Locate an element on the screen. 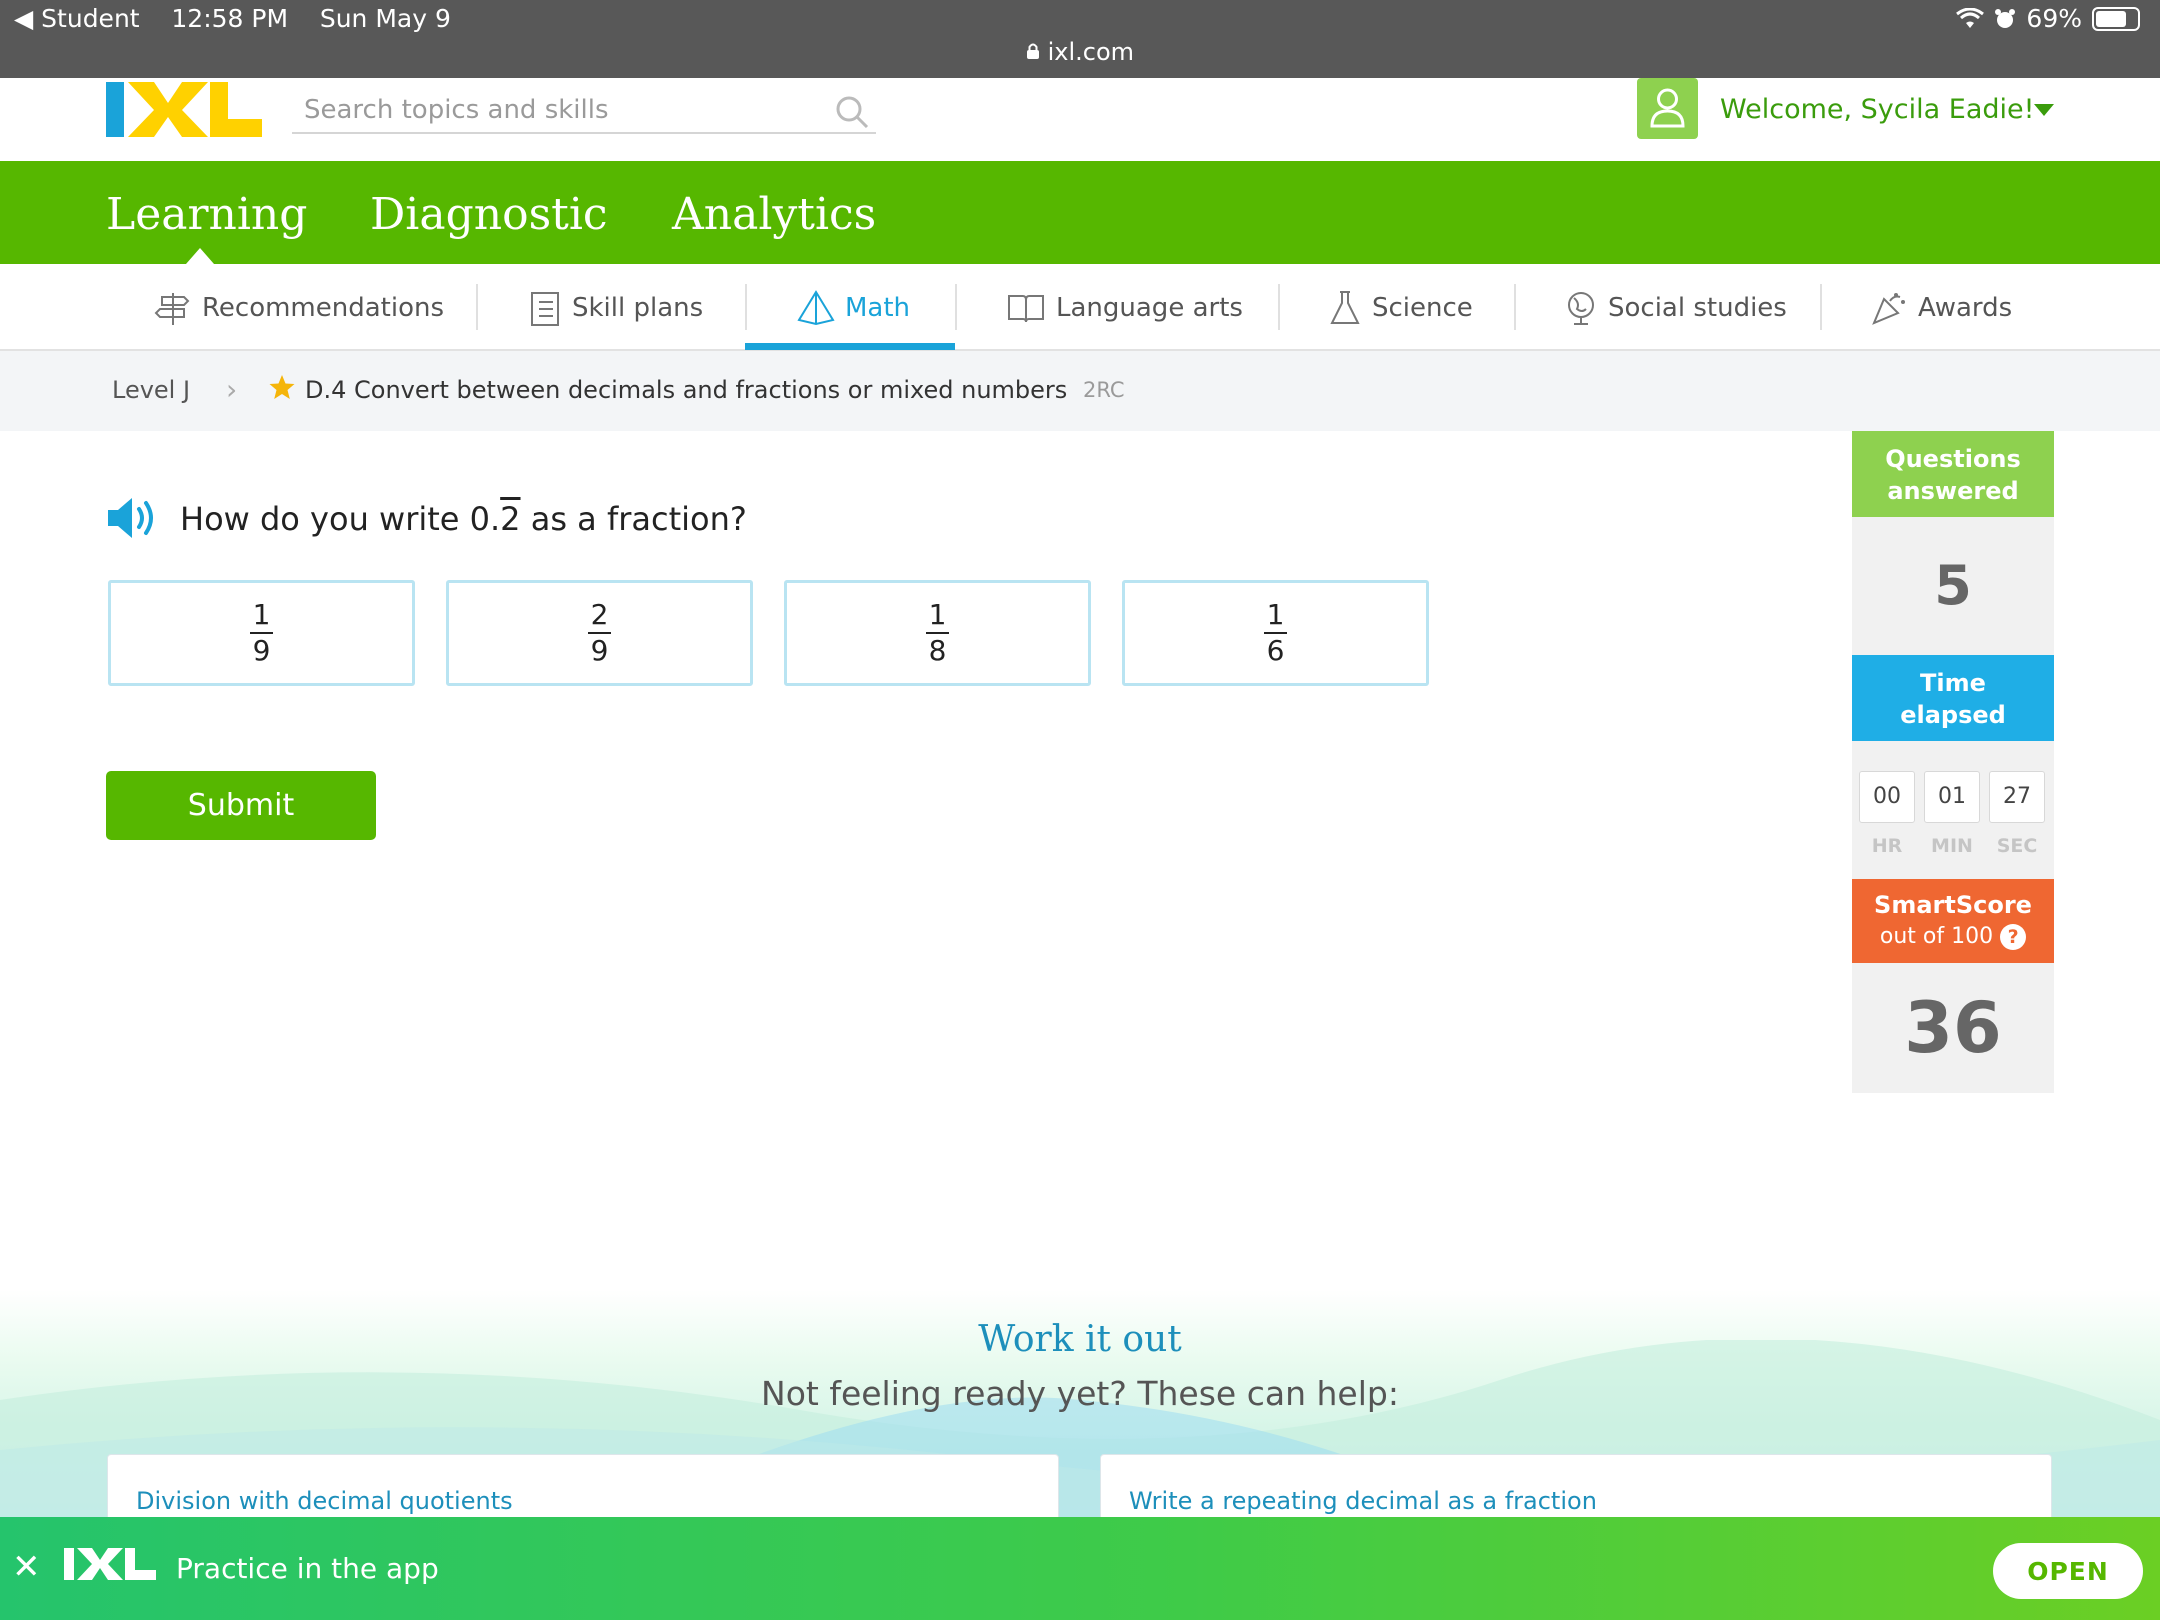 This screenshot has height=1620, width=2160. globe-icon is located at coordinates (1581, 308).